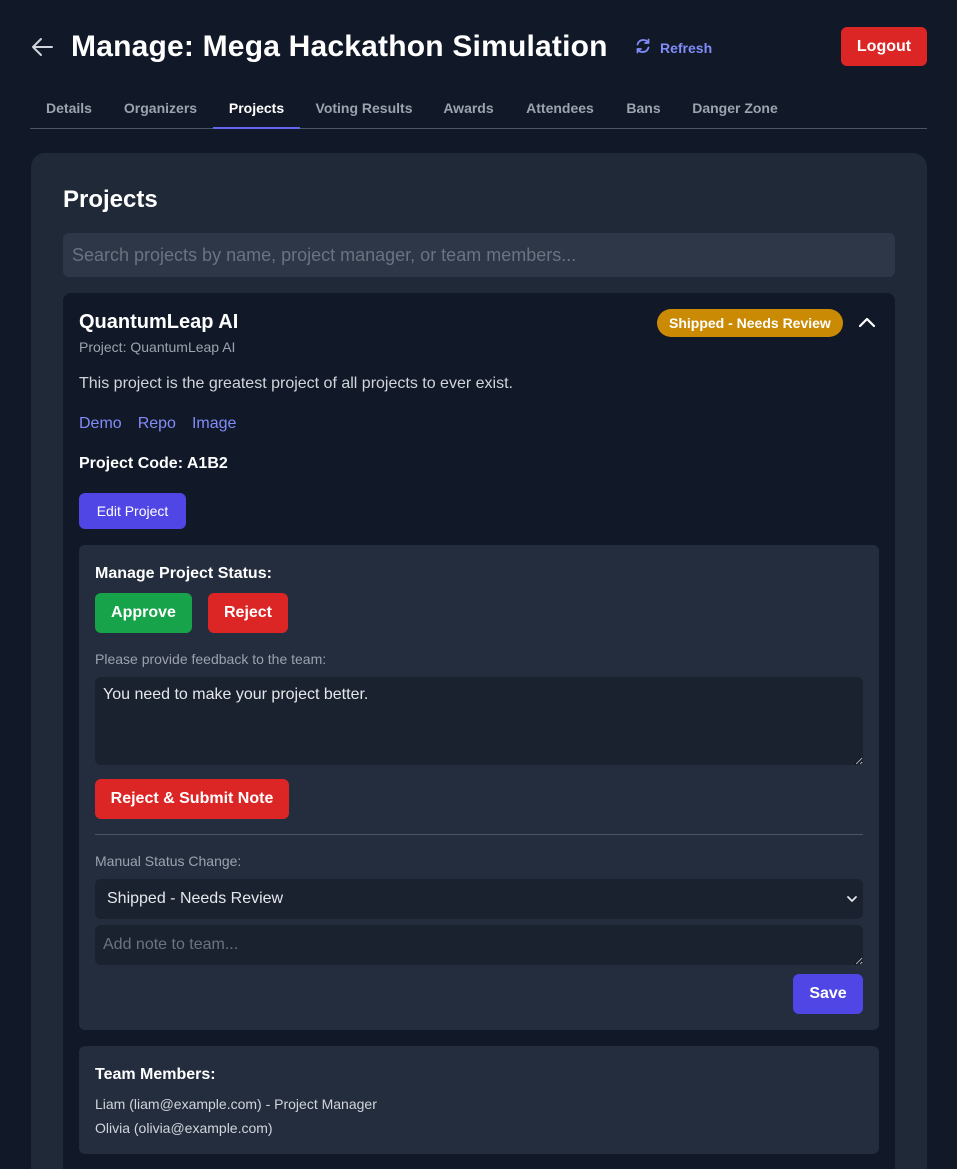 Image resolution: width=957 pixels, height=1169 pixels. Describe the element at coordinates (364, 108) in the screenshot. I see `tab-voting-results: Voting Results` at that location.